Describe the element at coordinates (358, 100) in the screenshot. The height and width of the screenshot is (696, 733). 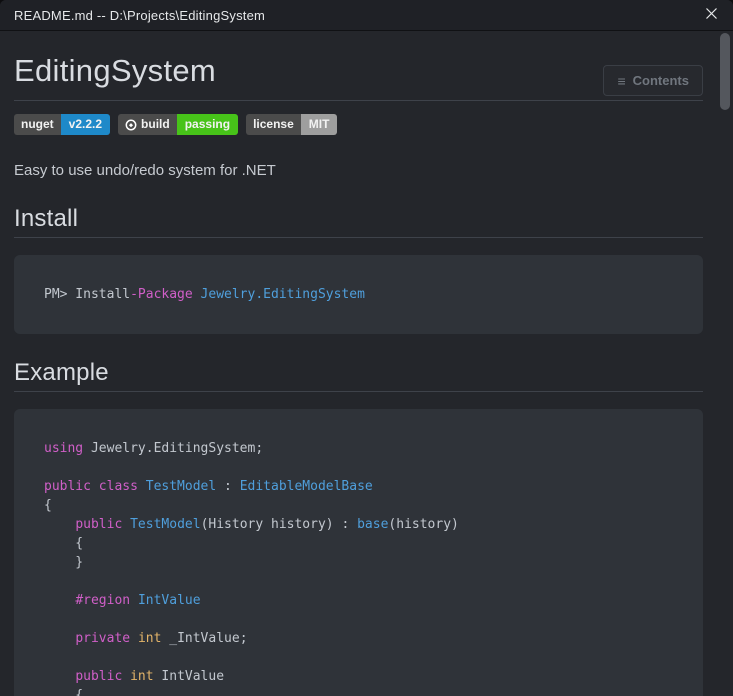
I see `title-divider` at that location.